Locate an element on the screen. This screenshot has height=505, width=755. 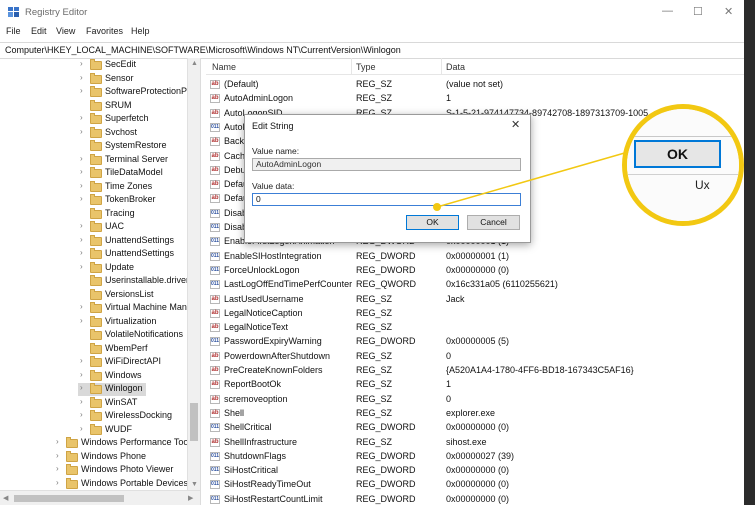
tree-item: › WirelessDocking is located at coordinates (138, 416).